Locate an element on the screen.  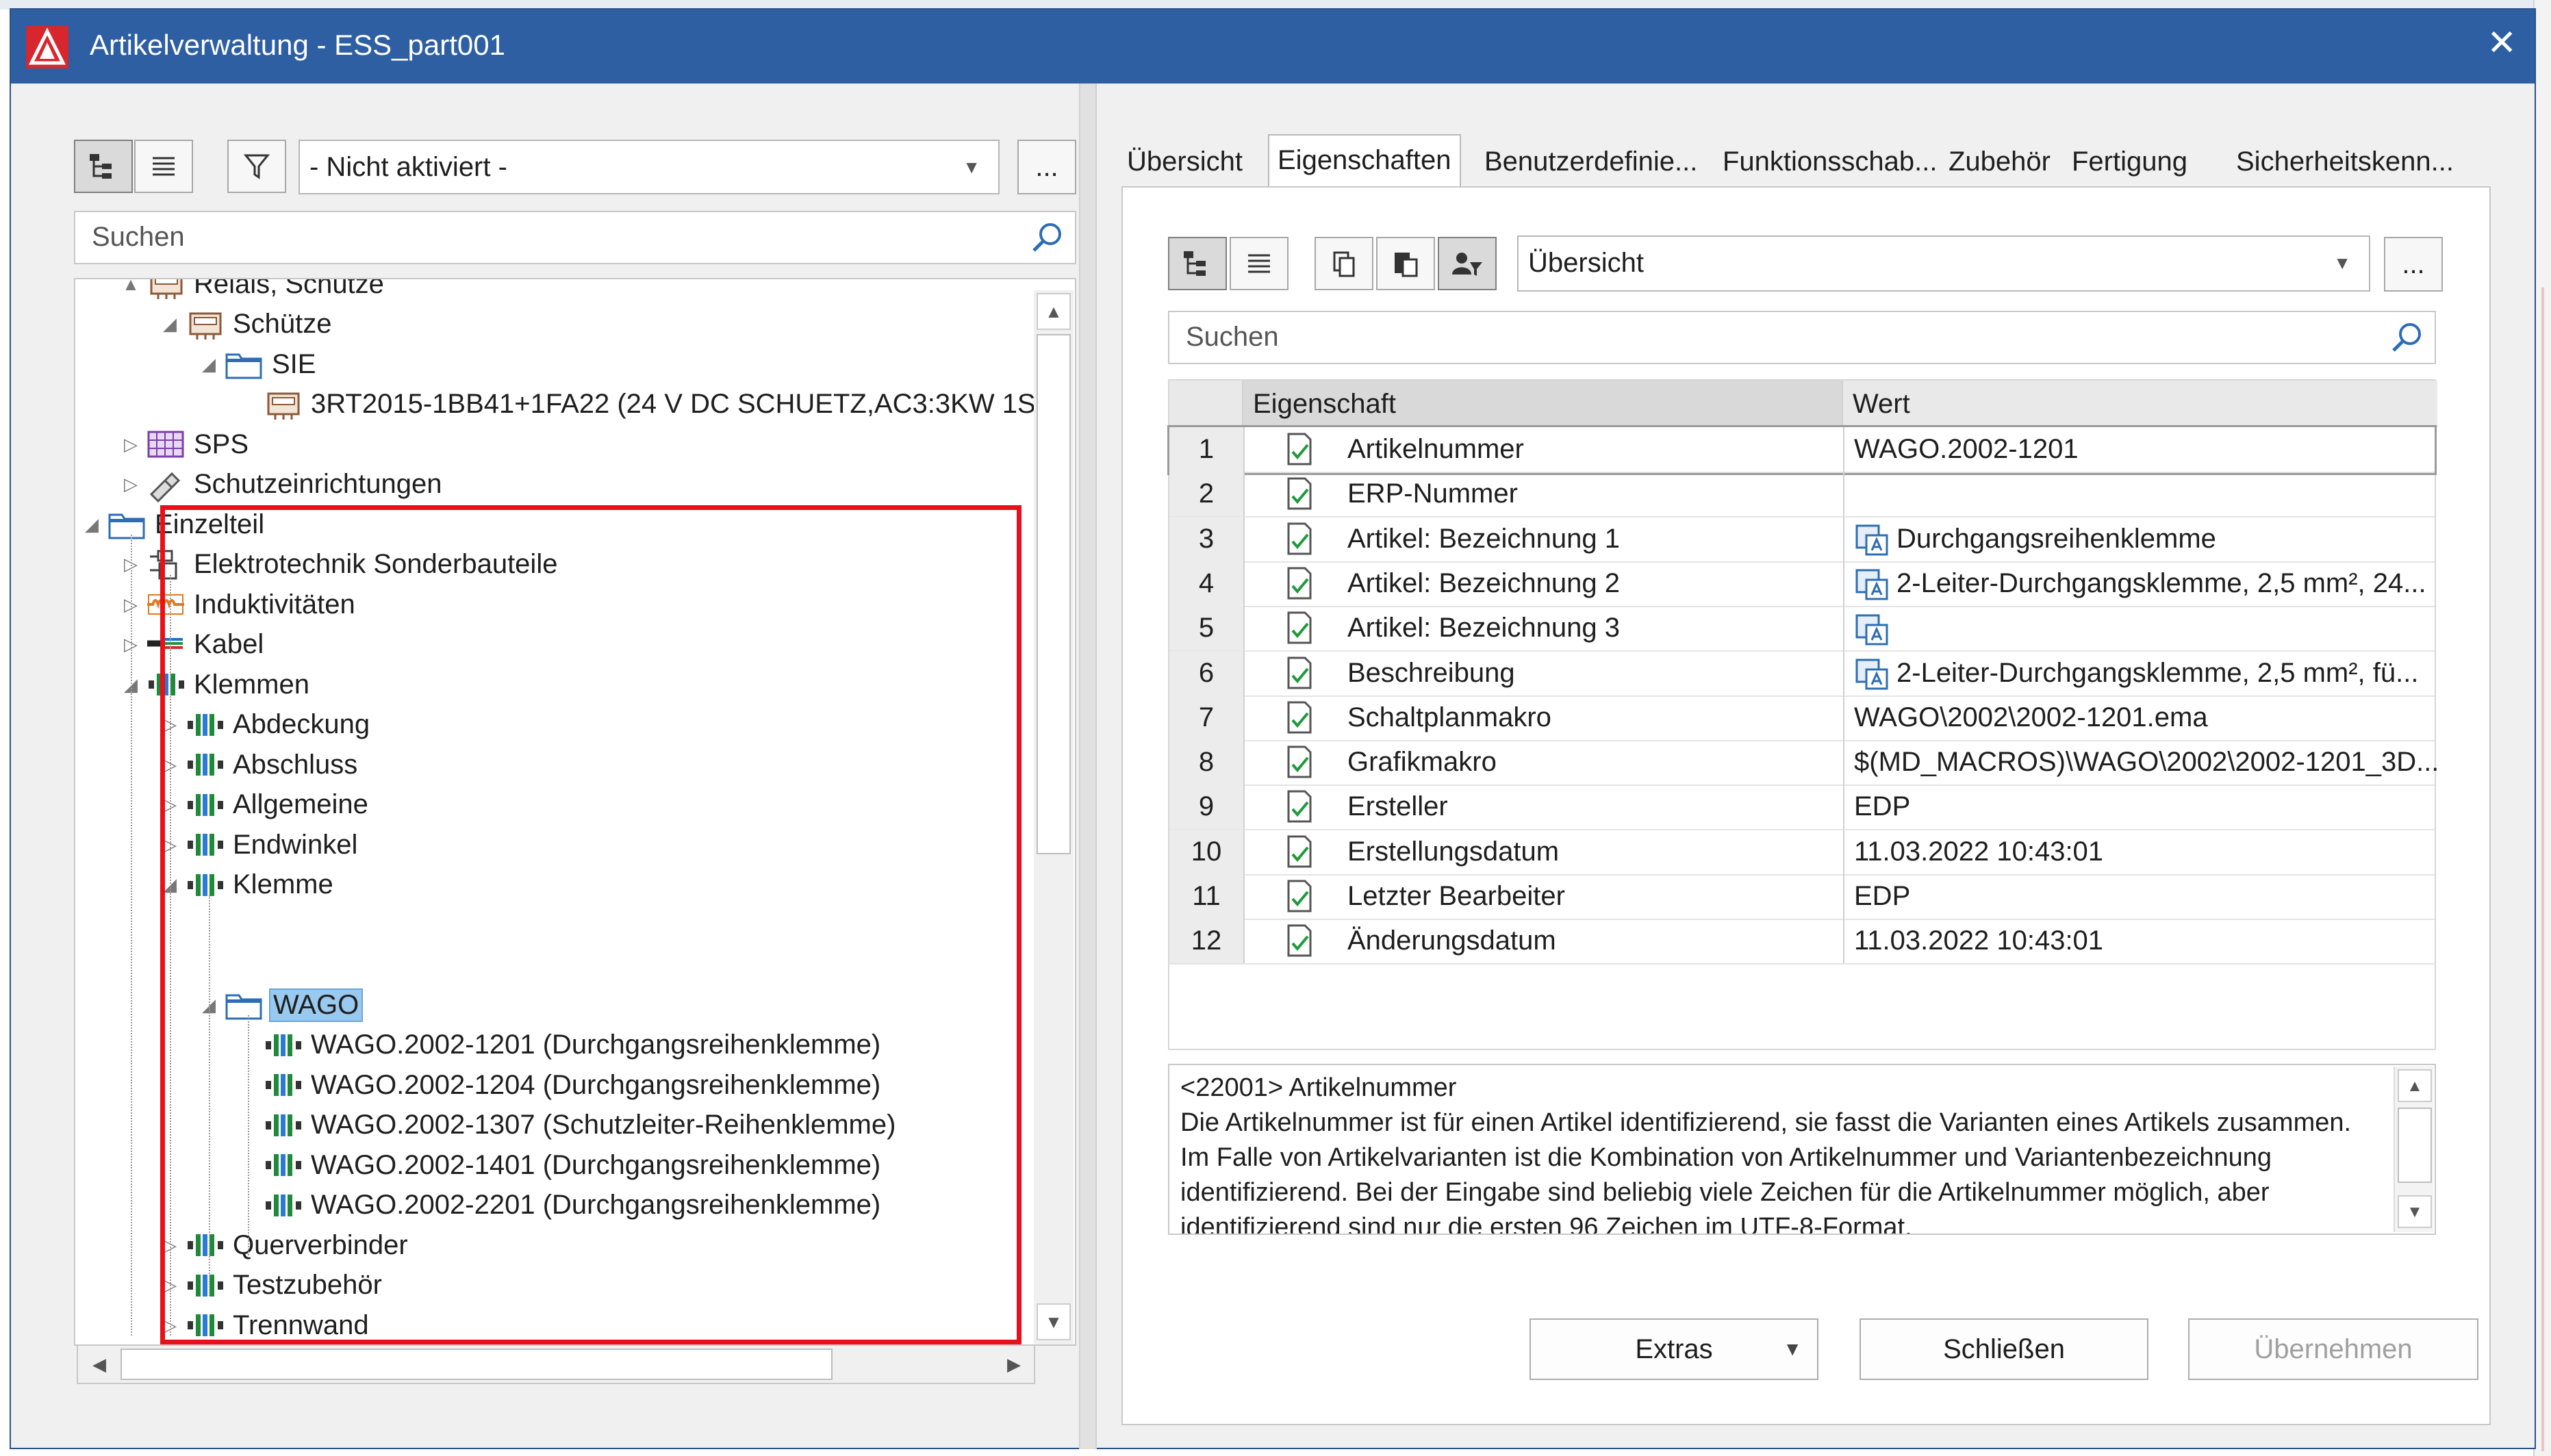
grid-row: 7 Schaltplanmakro WAGO\2002\2002-1201.ema is located at coordinates (1802, 718).